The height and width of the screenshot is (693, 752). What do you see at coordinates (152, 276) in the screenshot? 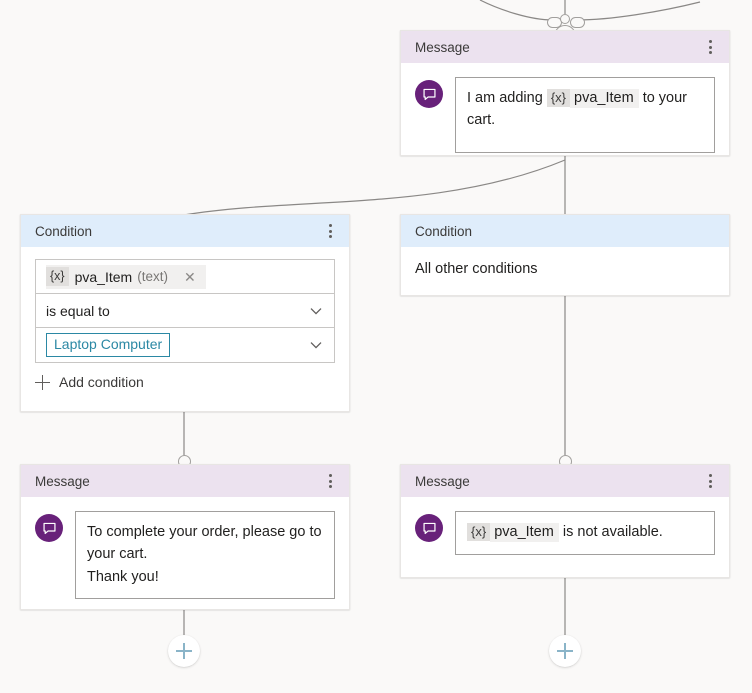
I see `variable-type: (text)` at bounding box center [152, 276].